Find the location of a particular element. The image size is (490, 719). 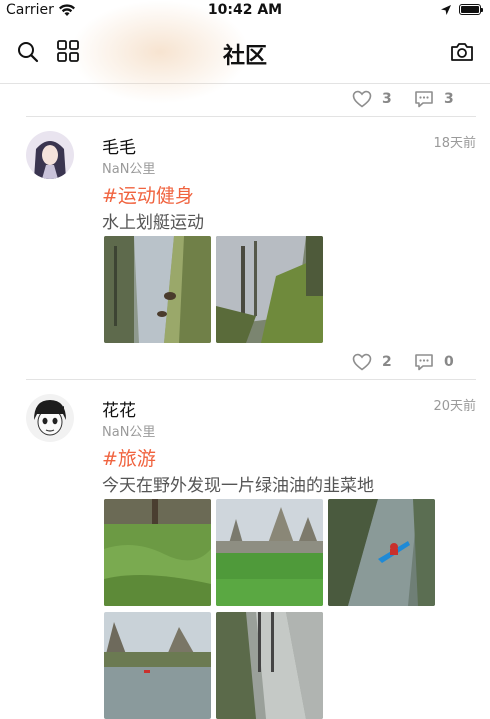

camera-icon is located at coordinates (462, 52).